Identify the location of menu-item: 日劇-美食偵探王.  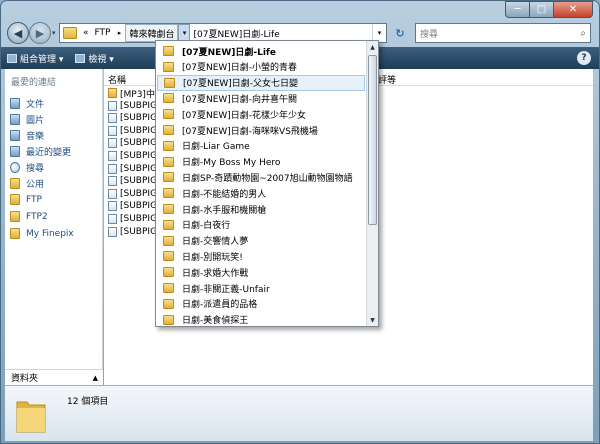
(261, 319).